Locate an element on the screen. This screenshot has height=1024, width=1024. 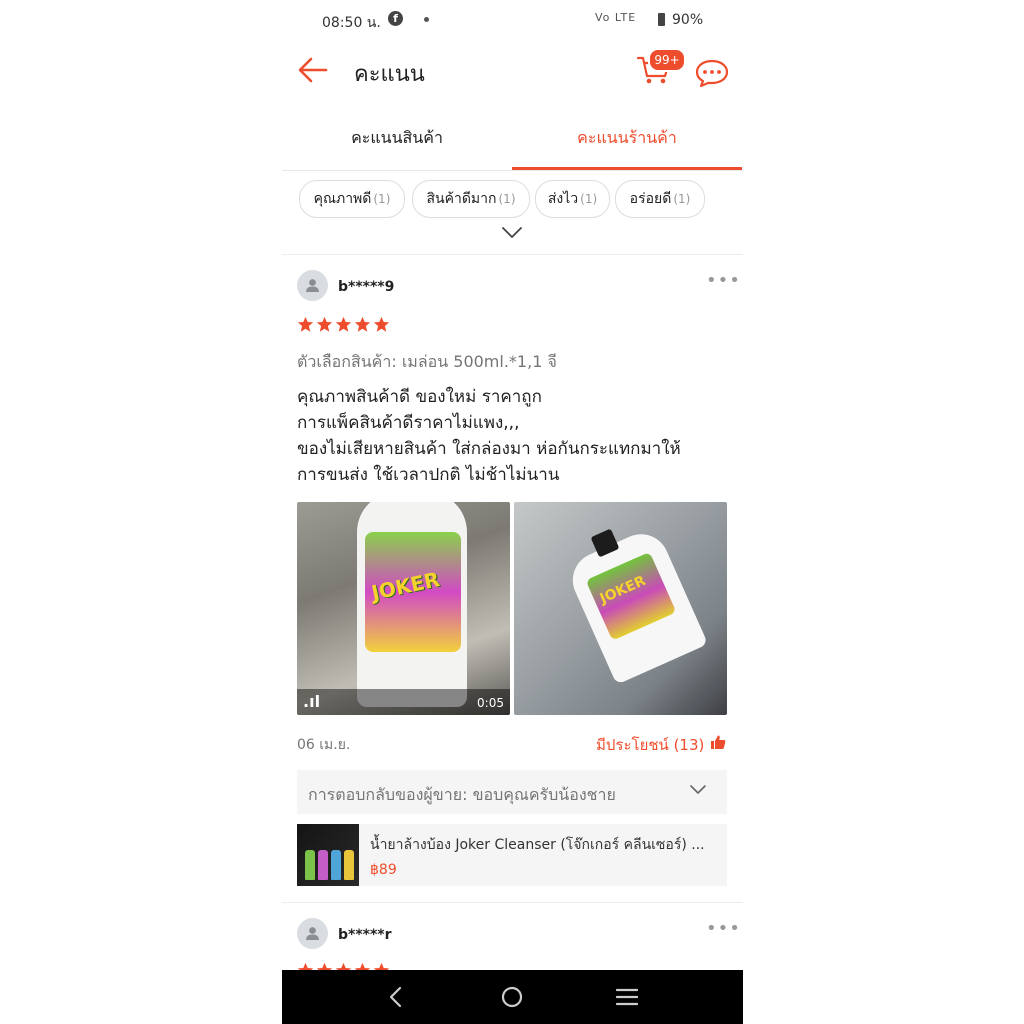
product-thumbnail is located at coordinates (328, 855).